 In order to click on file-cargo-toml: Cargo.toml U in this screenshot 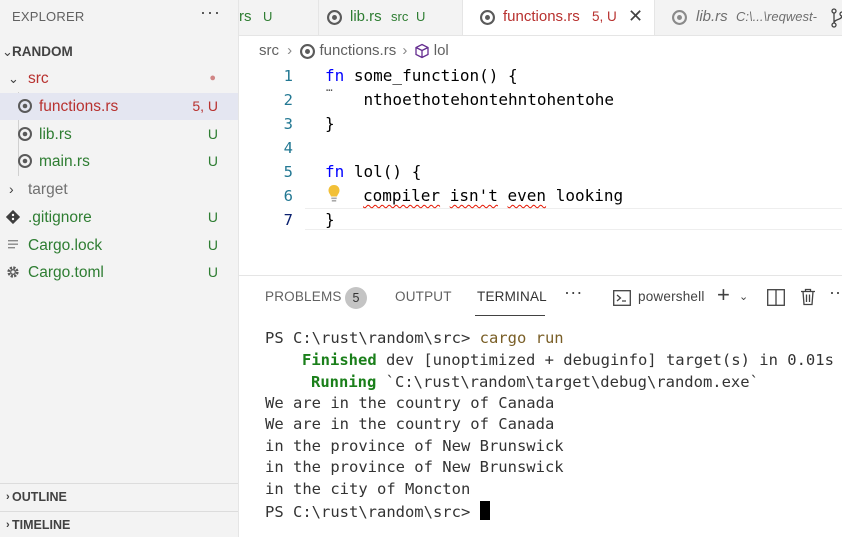, I will do `click(119, 272)`.